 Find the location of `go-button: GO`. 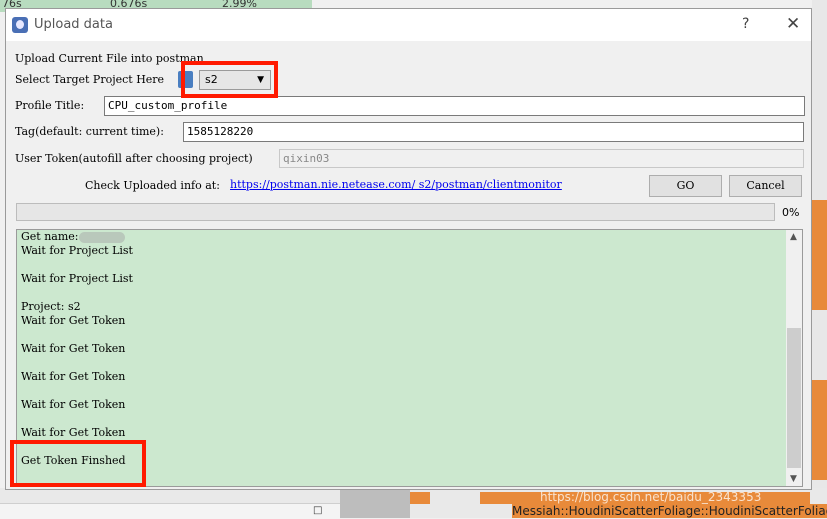

go-button: GO is located at coordinates (685, 186).